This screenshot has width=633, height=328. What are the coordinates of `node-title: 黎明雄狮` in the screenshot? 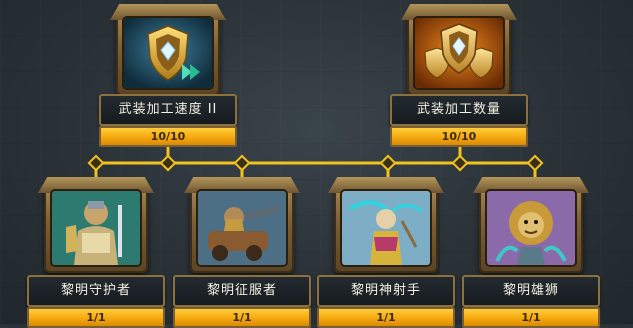 It's located at (531, 291).